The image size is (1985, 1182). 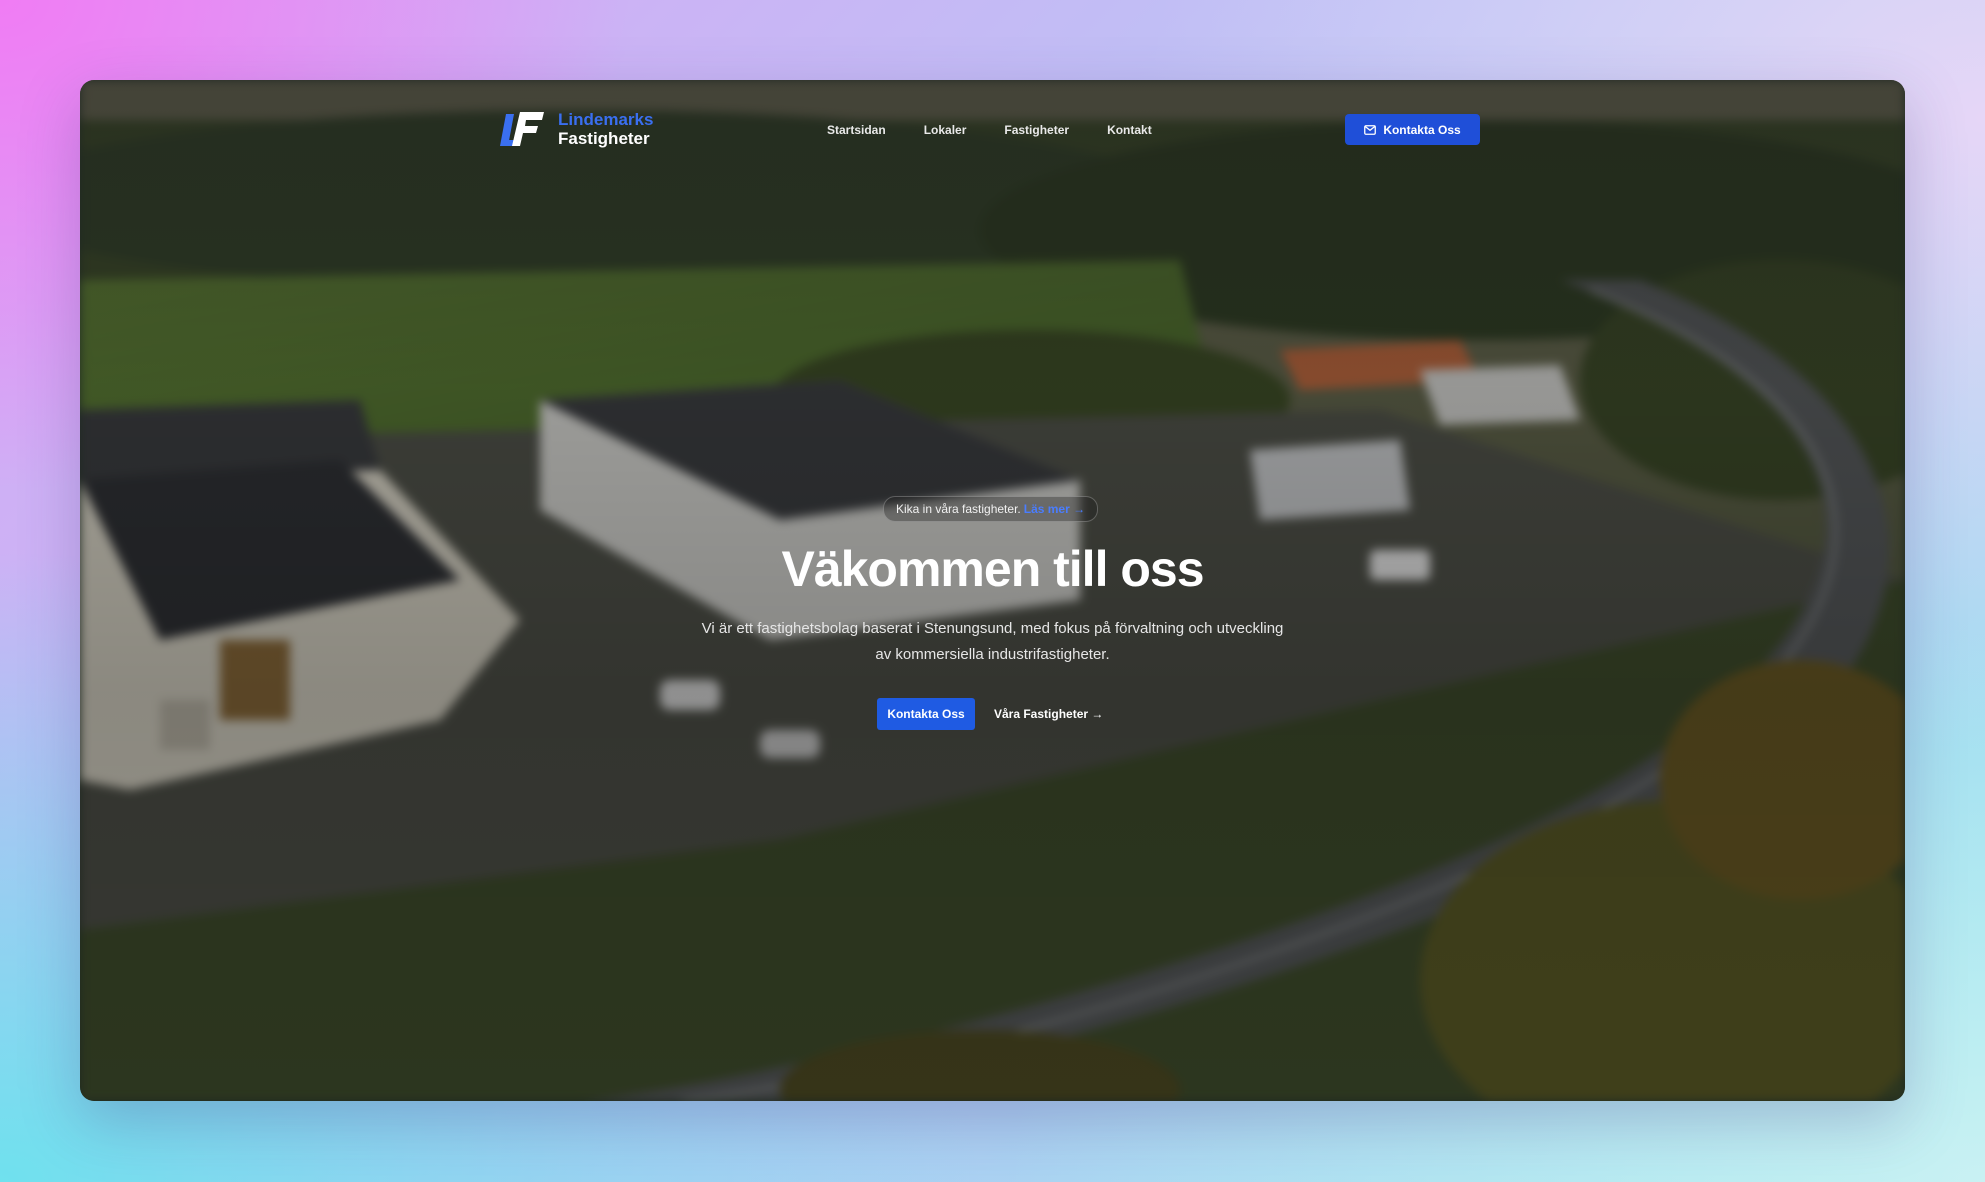 I want to click on hero-title: Väkommen till oss, so click(x=992, y=569).